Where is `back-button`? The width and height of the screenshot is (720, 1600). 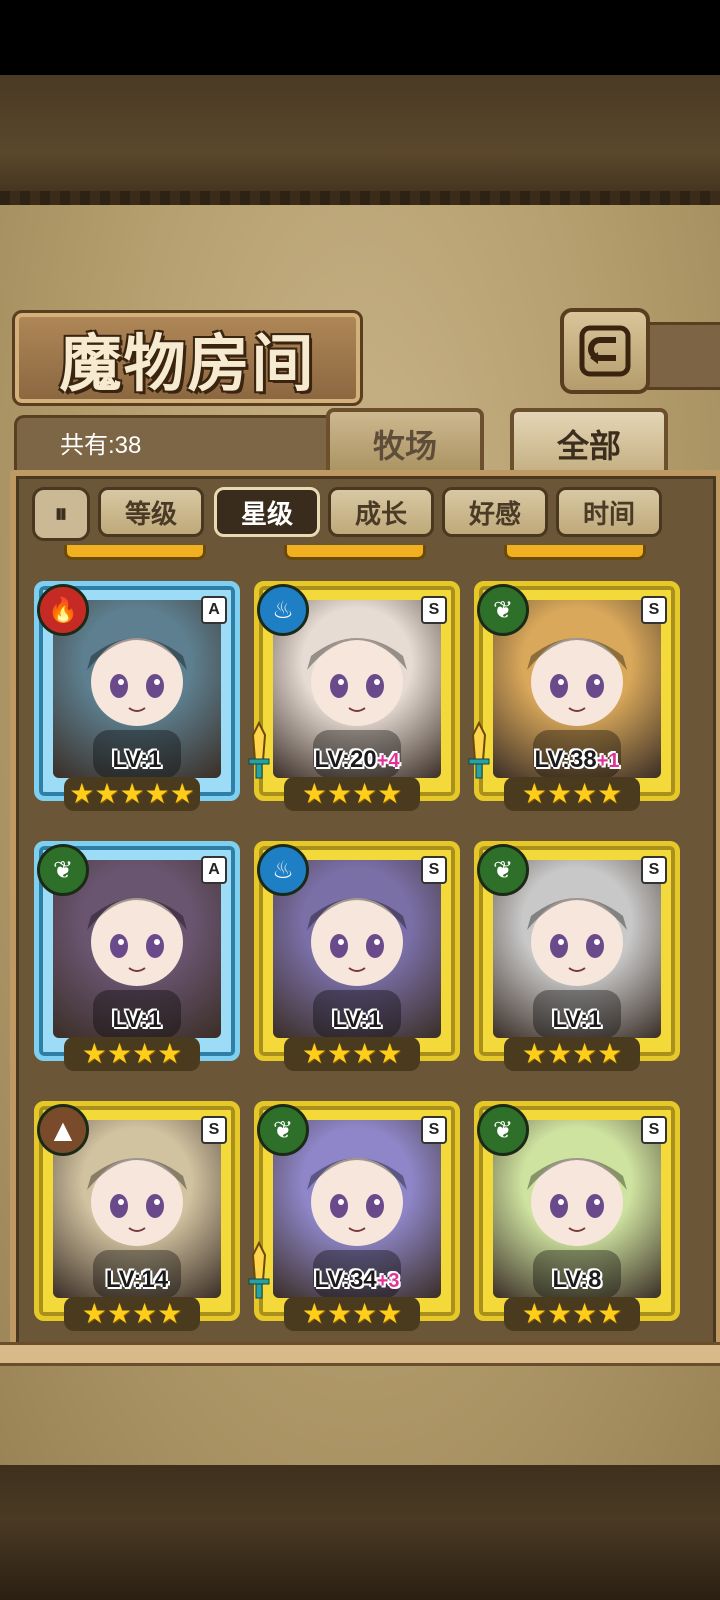
back-button is located at coordinates (605, 351).